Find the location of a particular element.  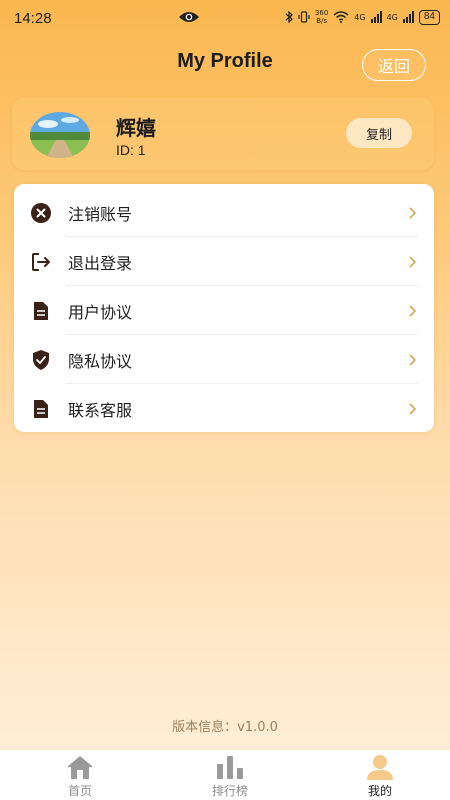

nav-item-ranking: 排行榜 is located at coordinates (230, 775).